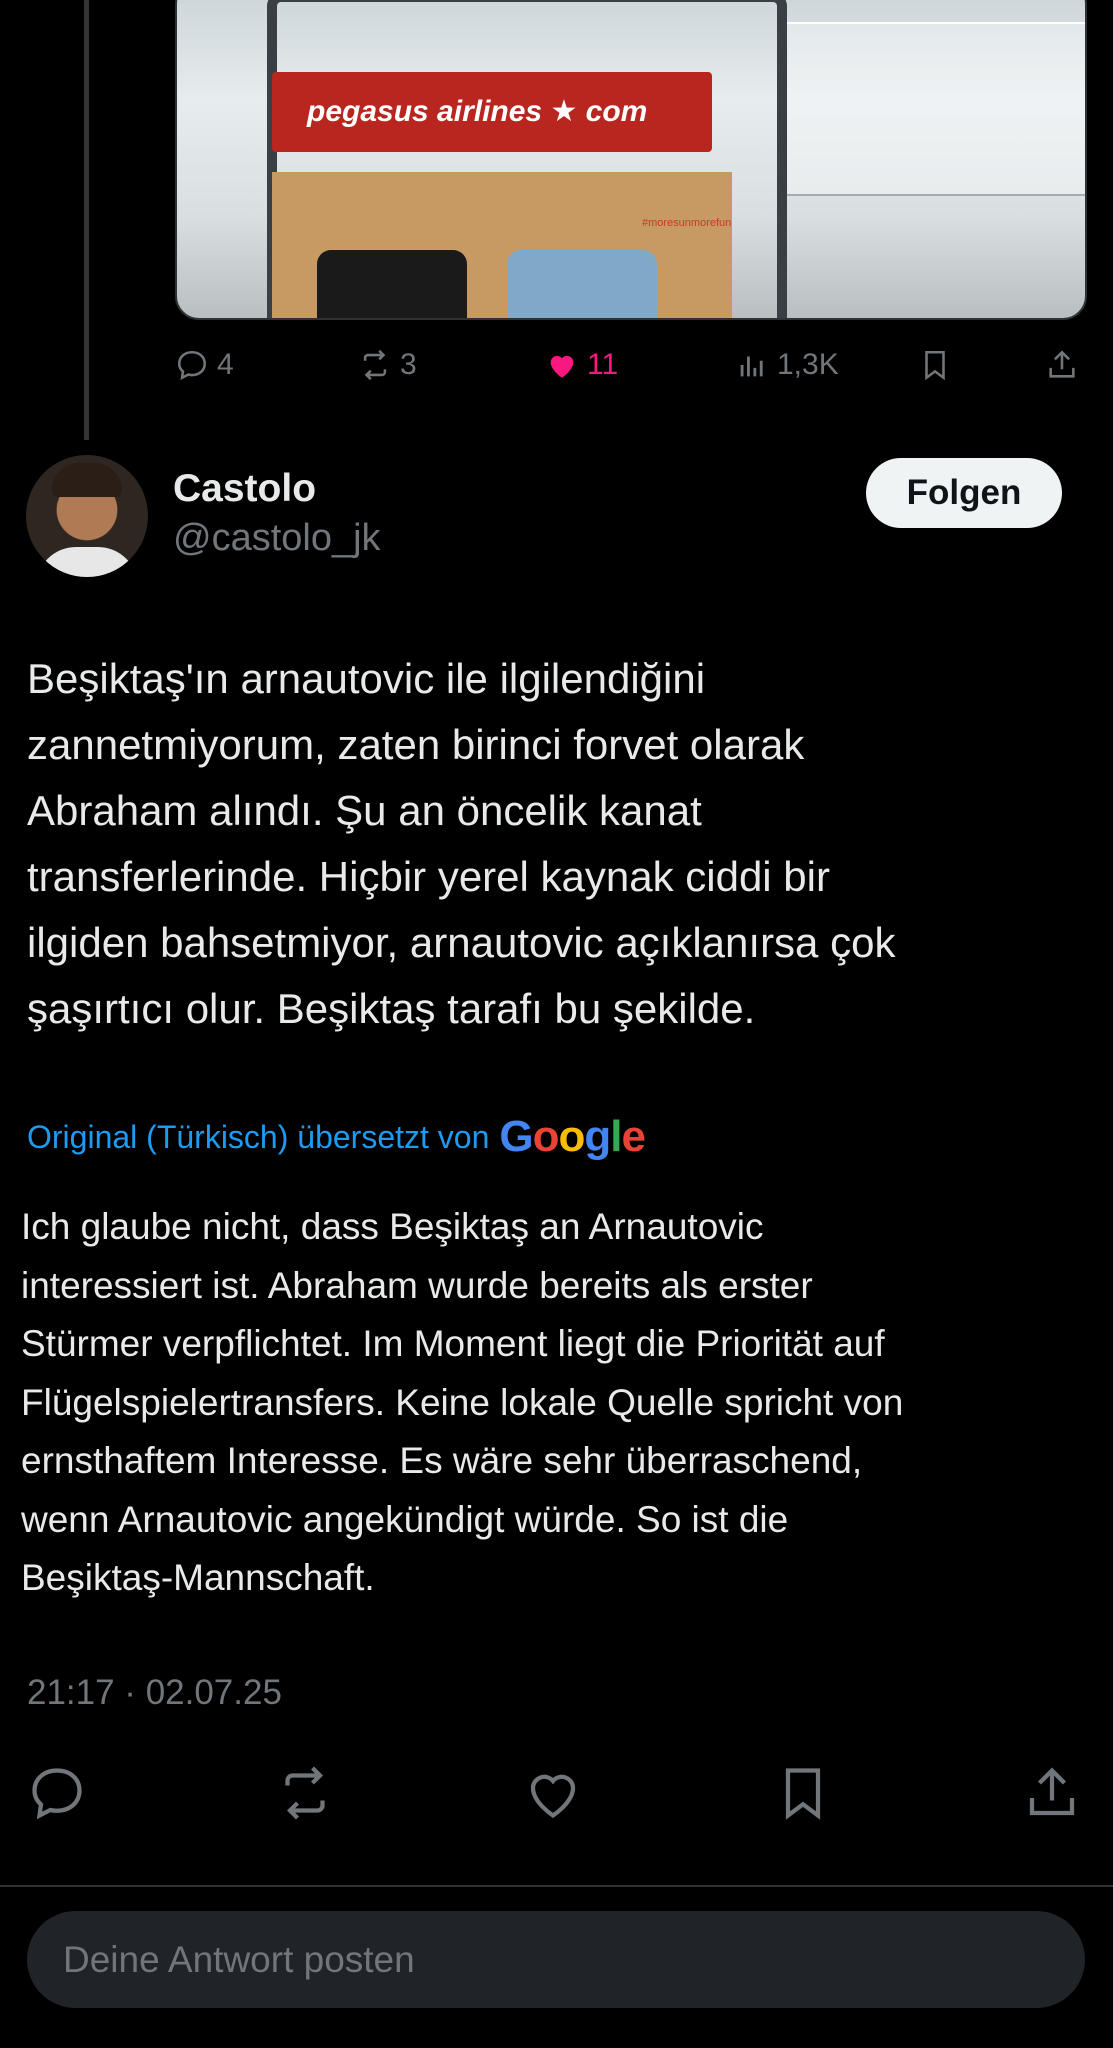 The height and width of the screenshot is (2048, 1113). What do you see at coordinates (387, 365) in the screenshot?
I see `repost-action: 3` at bounding box center [387, 365].